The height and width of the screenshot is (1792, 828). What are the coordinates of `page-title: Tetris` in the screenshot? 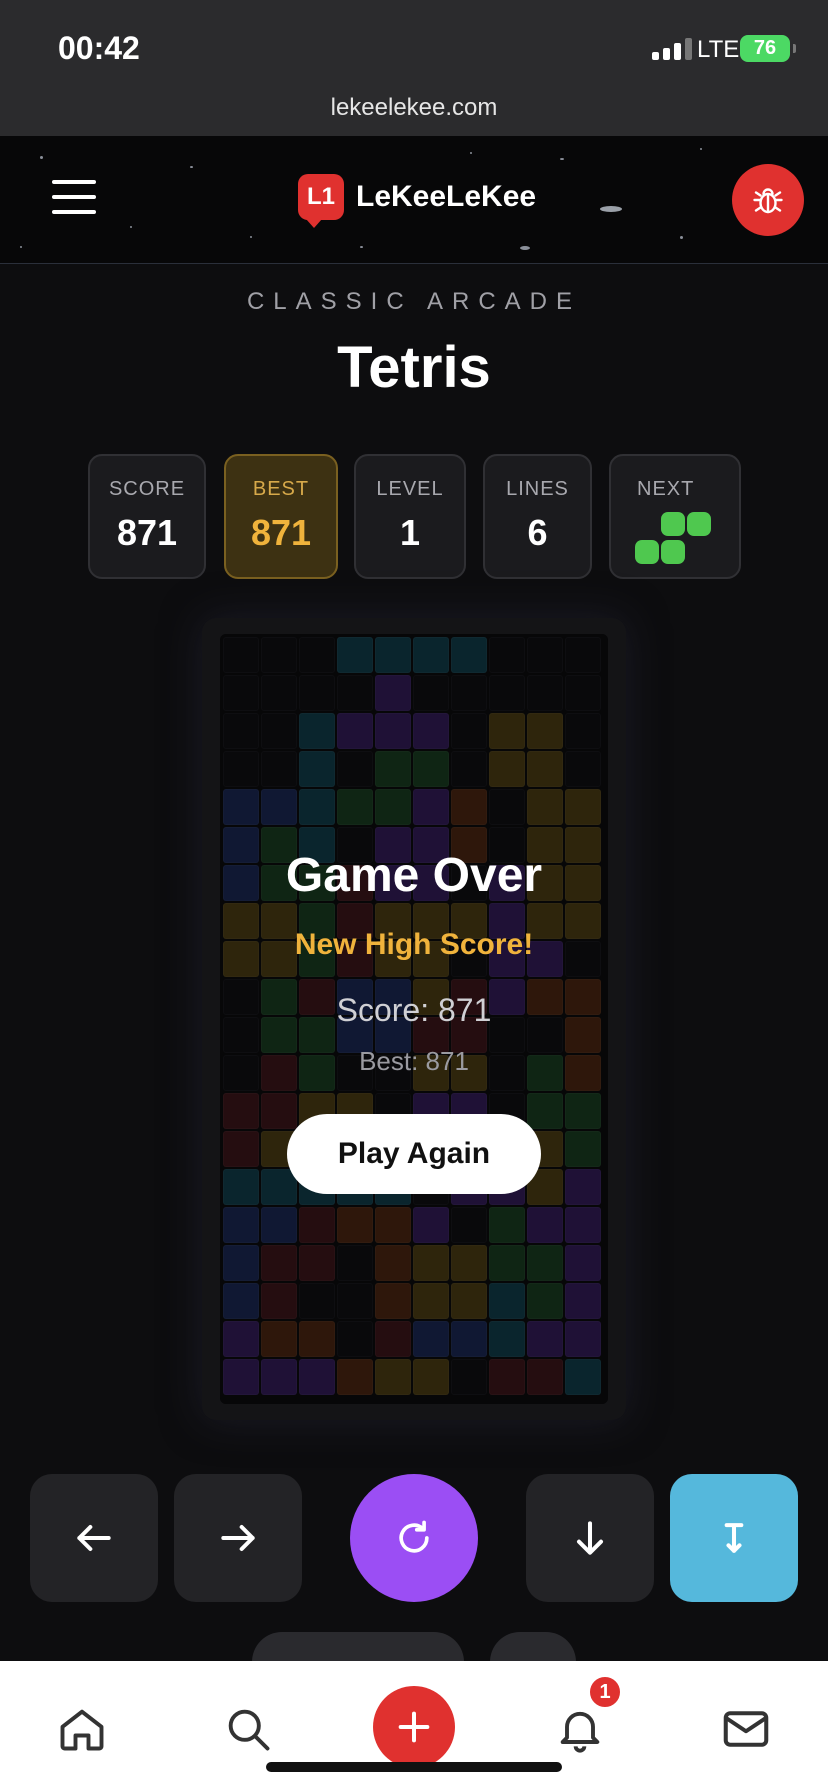 It's located at (414, 367).